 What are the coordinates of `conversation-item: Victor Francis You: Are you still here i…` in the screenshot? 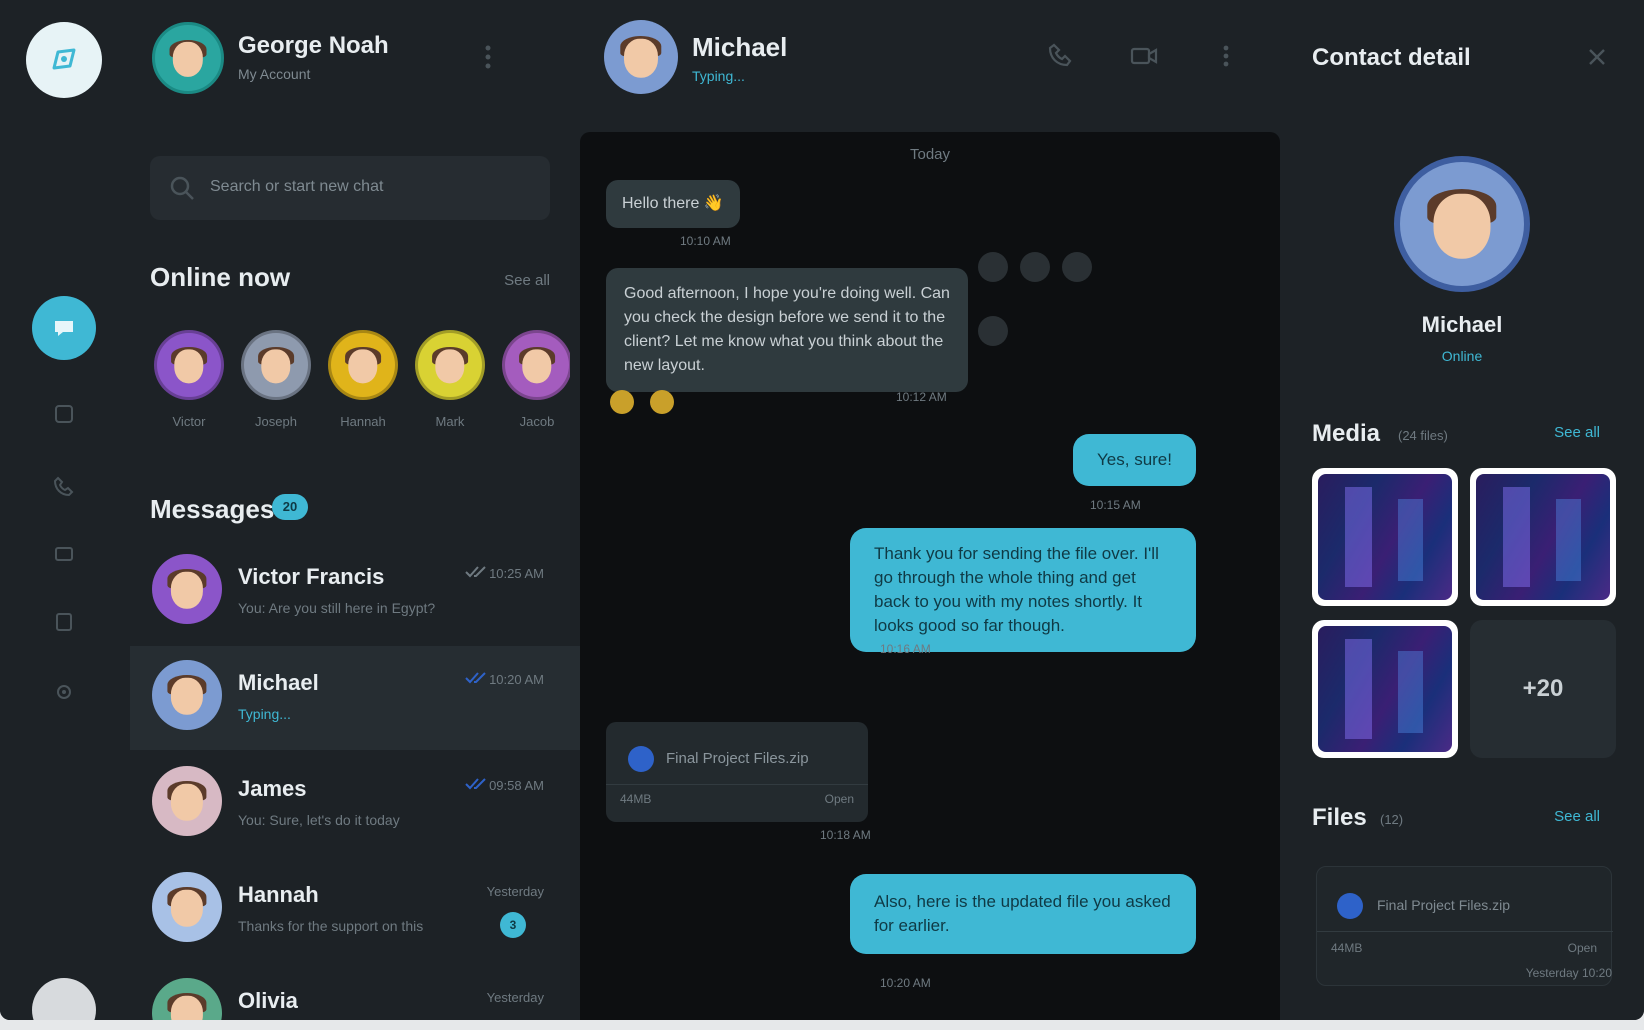 It's located at (355, 592).